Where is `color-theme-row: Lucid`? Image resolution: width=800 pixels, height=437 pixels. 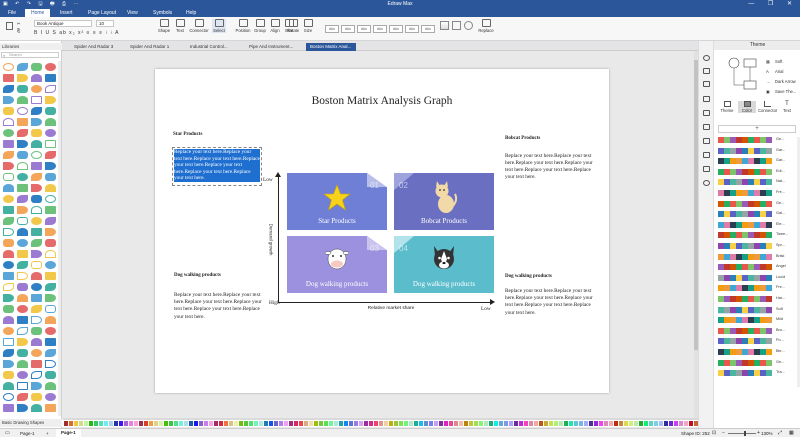 color-theme-row: Lucid is located at coordinates (751, 278).